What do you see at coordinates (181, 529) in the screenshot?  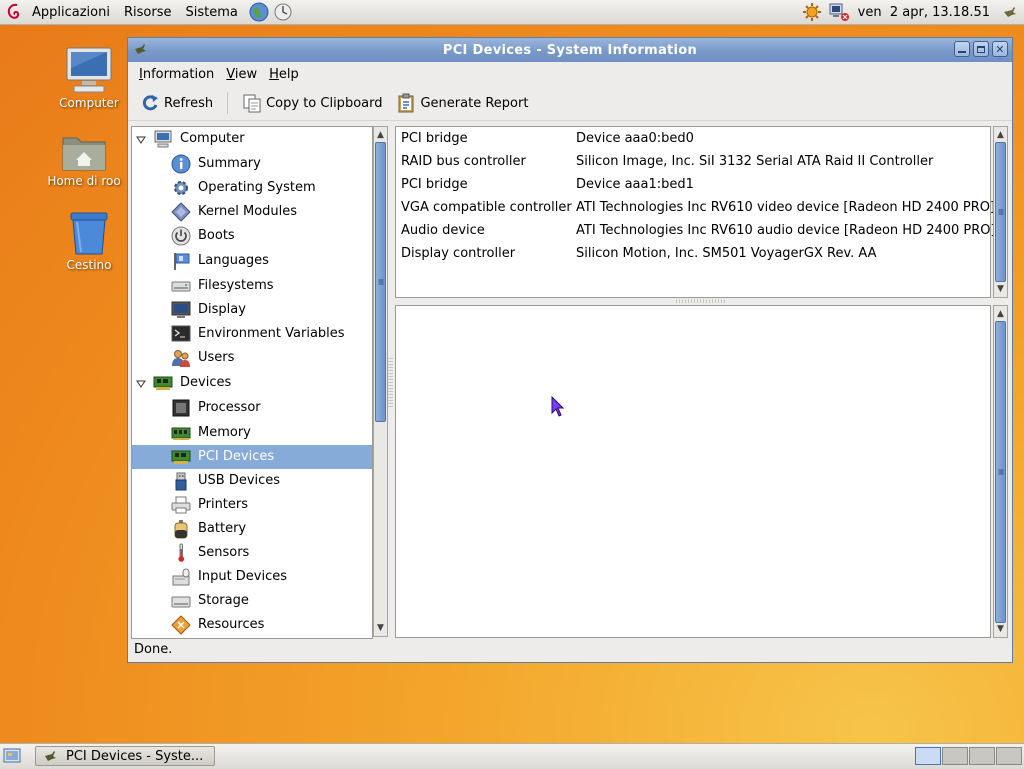 I see `battery-icon` at bounding box center [181, 529].